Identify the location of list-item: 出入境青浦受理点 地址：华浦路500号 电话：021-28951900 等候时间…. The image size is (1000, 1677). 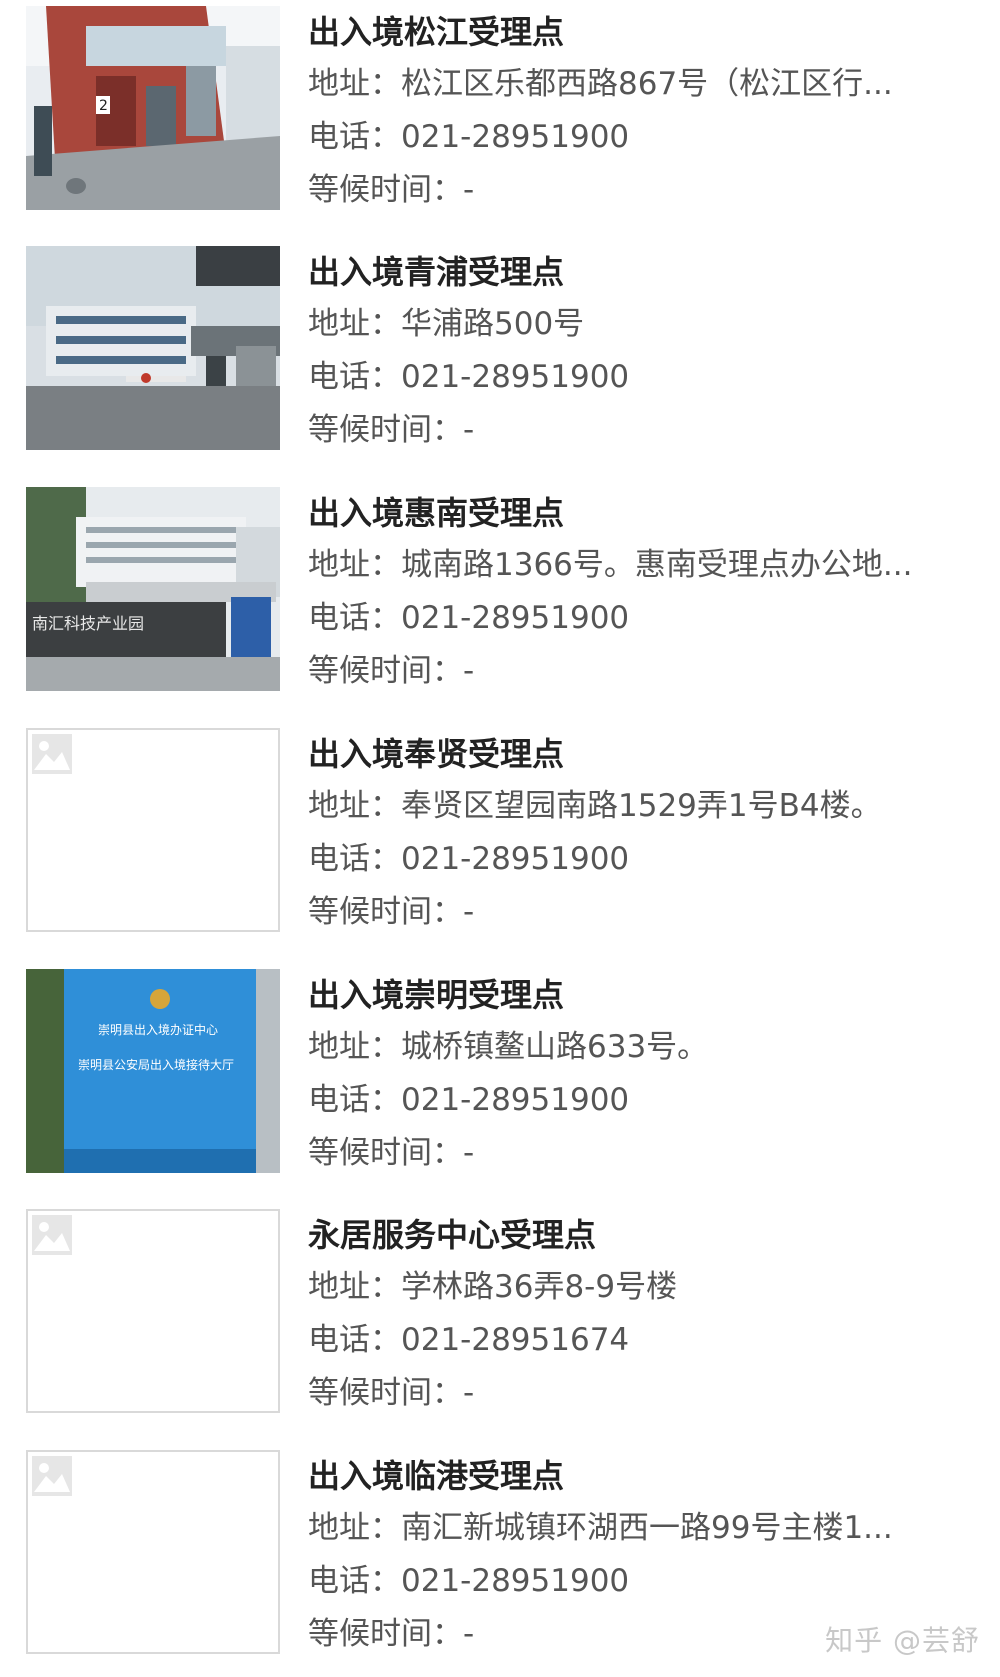
(500, 356).